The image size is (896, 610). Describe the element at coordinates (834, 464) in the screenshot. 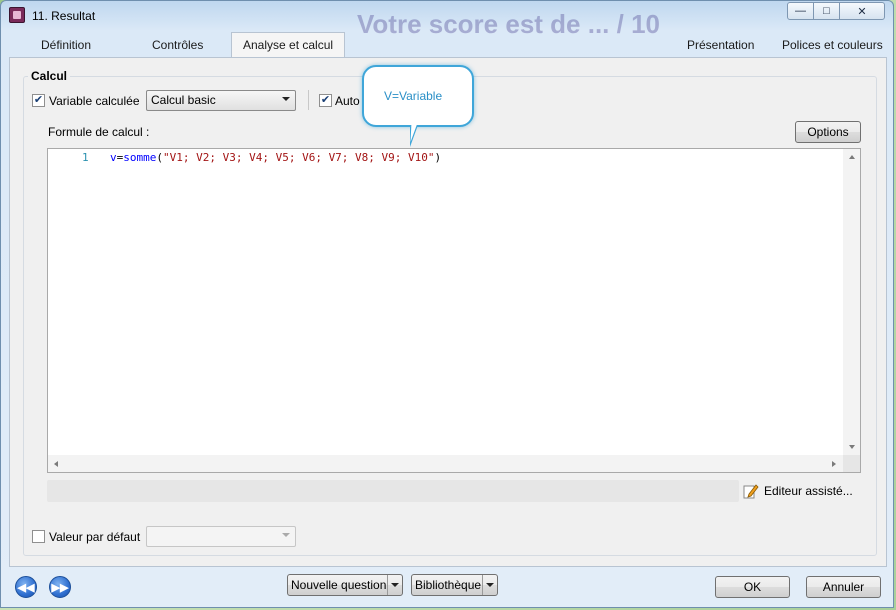

I see `scroll-right-icon` at that location.